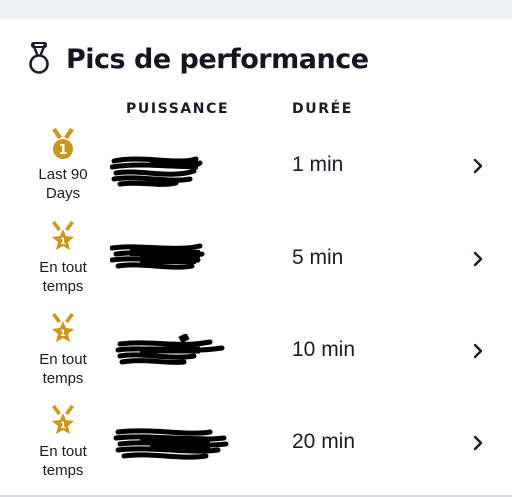  I want to click on duration-value: 1 min, so click(318, 164).